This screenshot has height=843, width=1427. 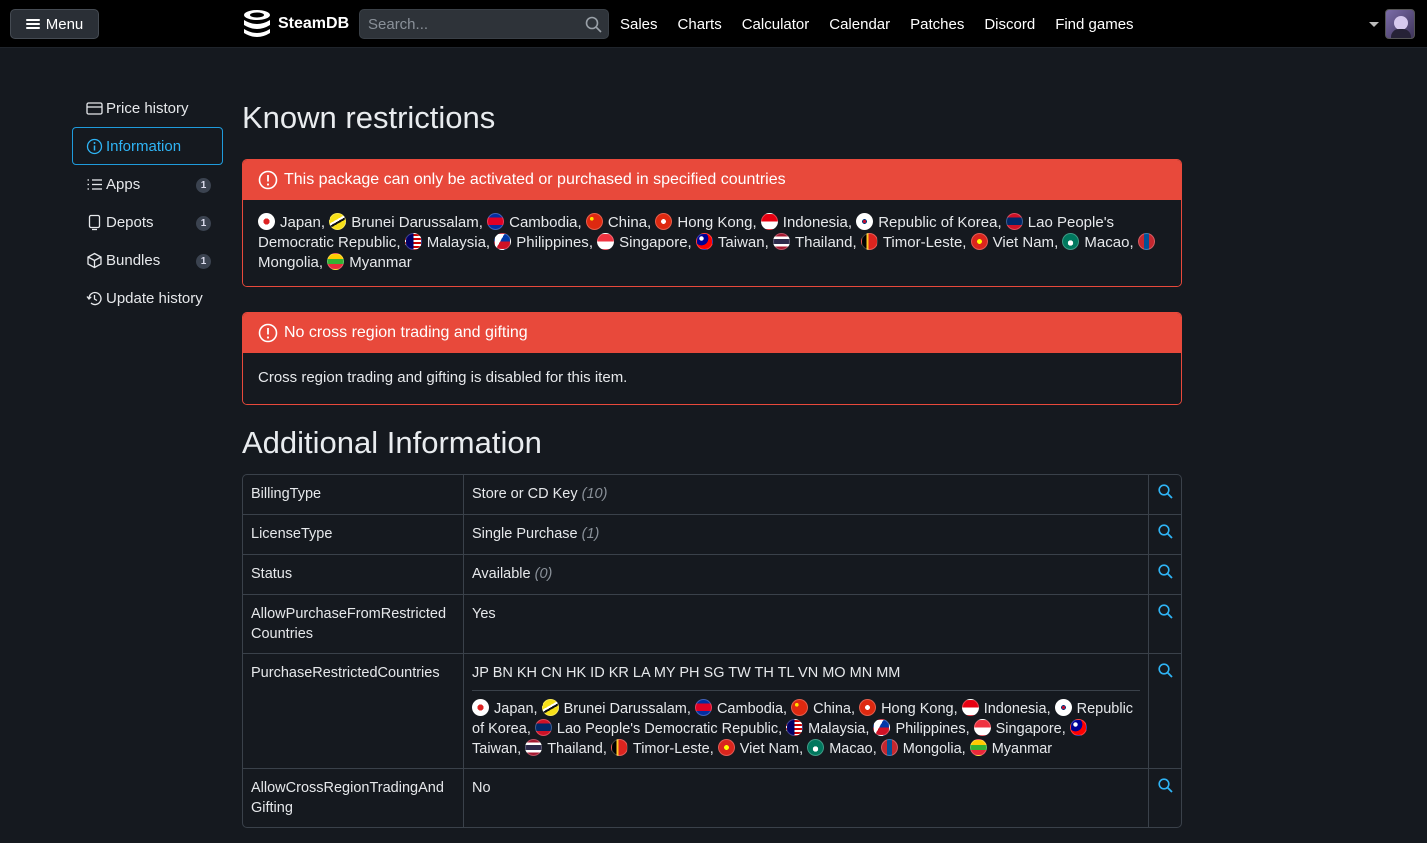 I want to click on country-item: Myanmar, so click(x=369, y=262).